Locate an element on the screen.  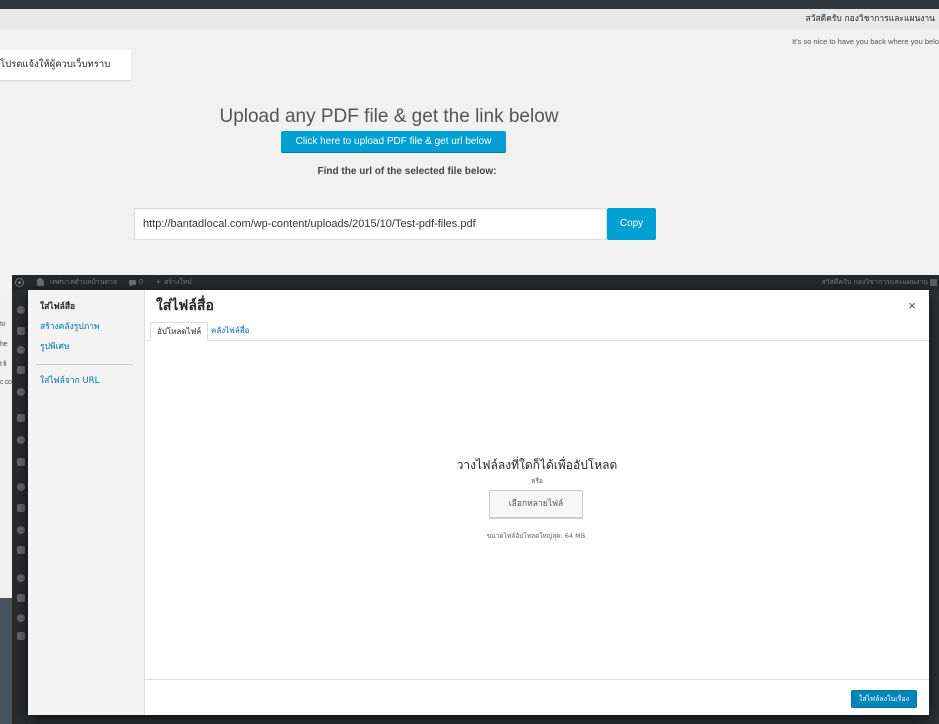
modal-toolbar: ใส่ไฟล์ลงในเรื่อง is located at coordinates (537, 697).